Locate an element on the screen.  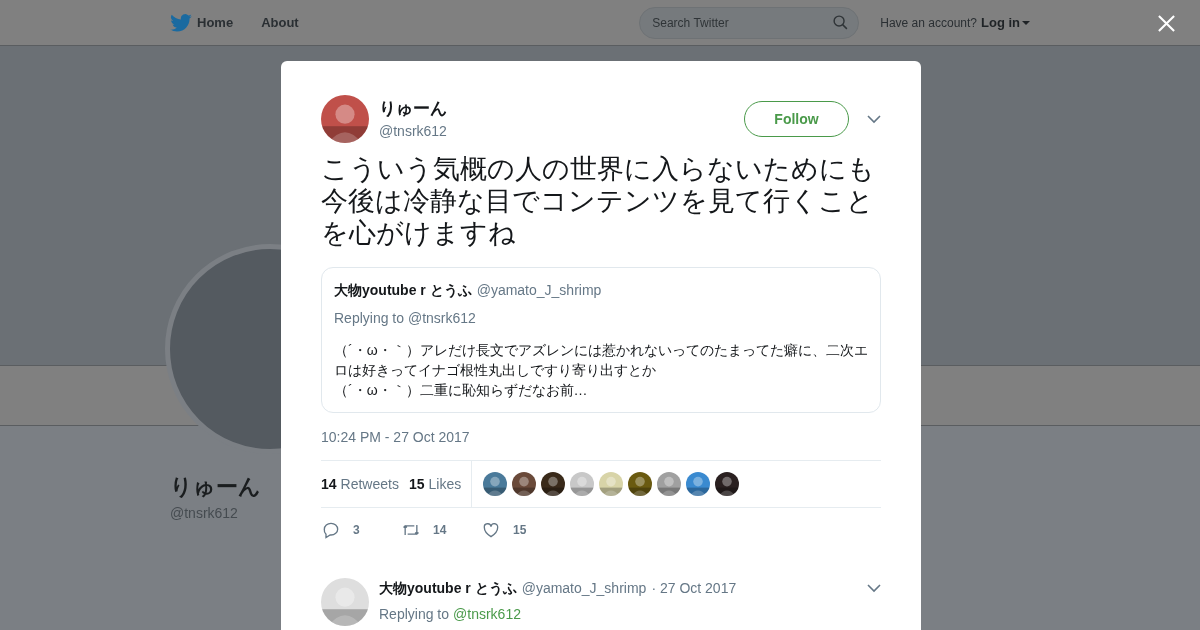
account-prompt: Have an account? is located at coordinates (928, 23).